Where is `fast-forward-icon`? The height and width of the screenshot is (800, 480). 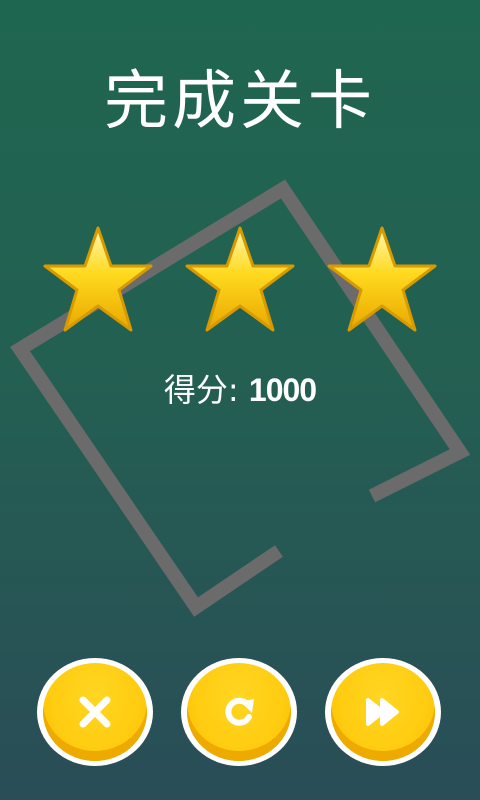 fast-forward-icon is located at coordinates (382, 712).